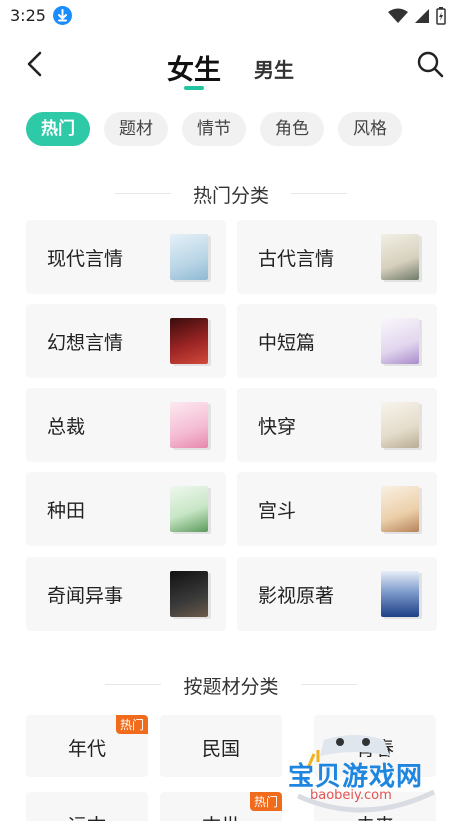 The image size is (462, 821). I want to click on category-card: 快穿, so click(337, 425).